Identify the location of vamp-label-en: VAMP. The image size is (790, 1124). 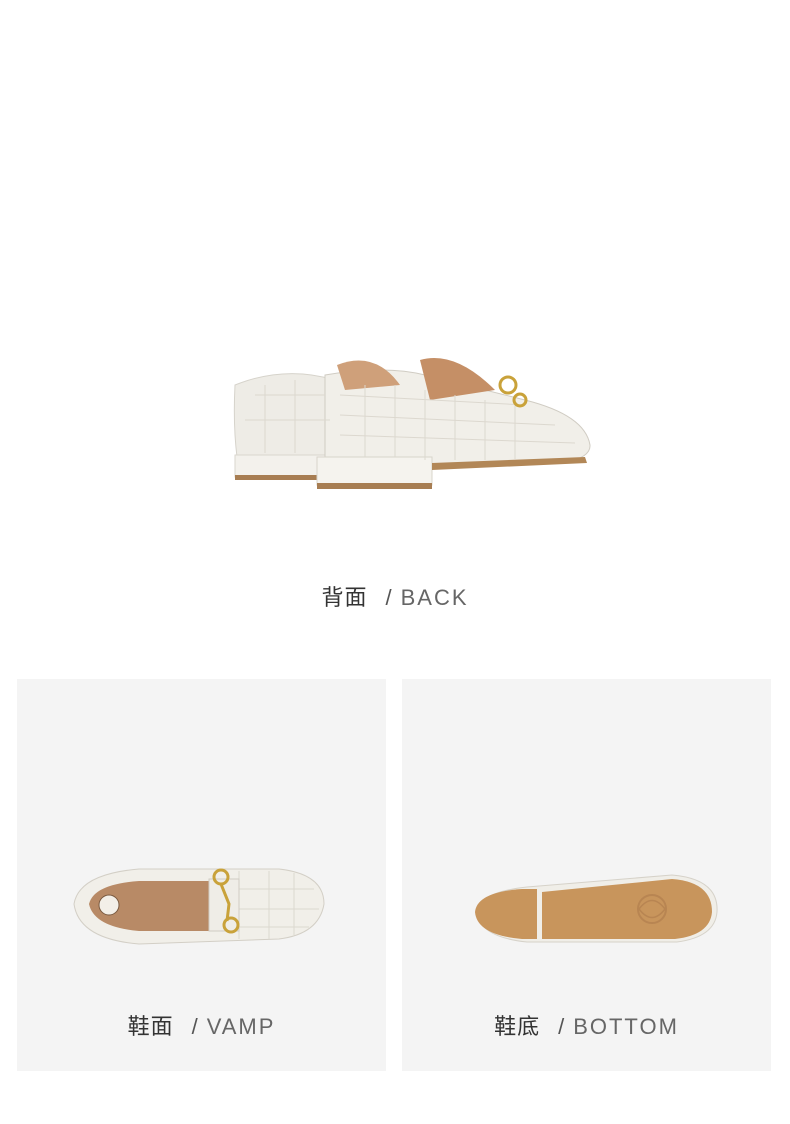
(241, 1026).